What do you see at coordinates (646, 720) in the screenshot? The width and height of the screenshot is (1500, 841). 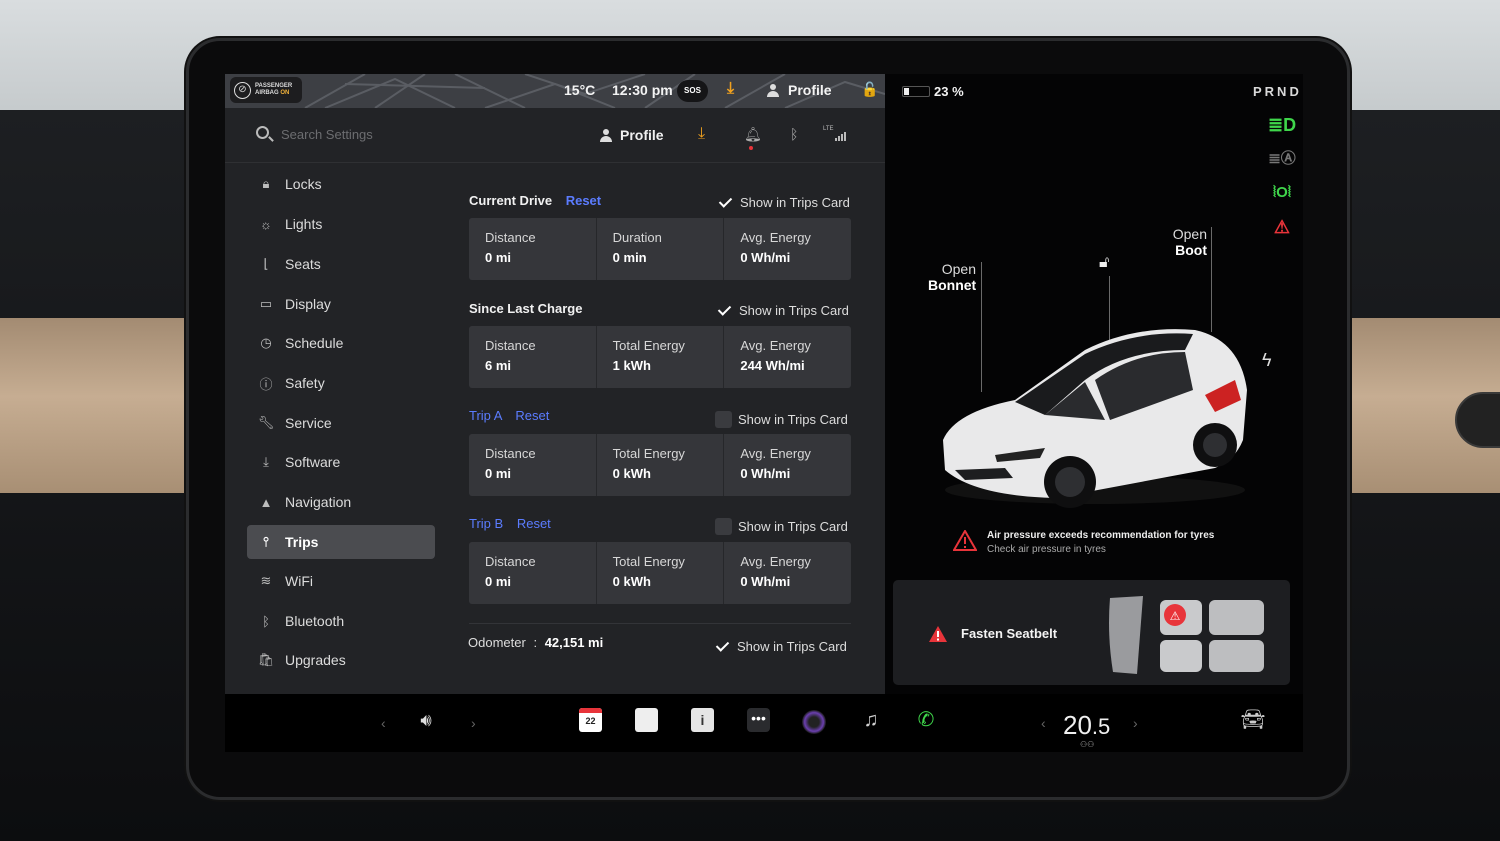 I see `notepad-icon` at bounding box center [646, 720].